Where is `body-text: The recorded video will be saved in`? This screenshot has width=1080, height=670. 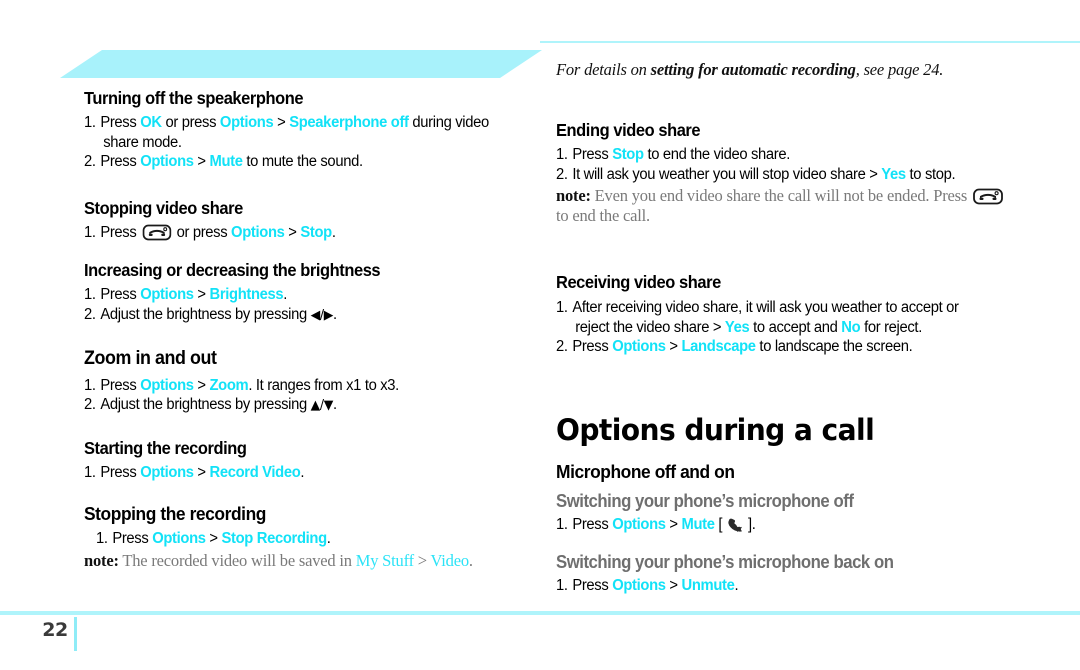 body-text: The recorded video will be saved in is located at coordinates (237, 560).